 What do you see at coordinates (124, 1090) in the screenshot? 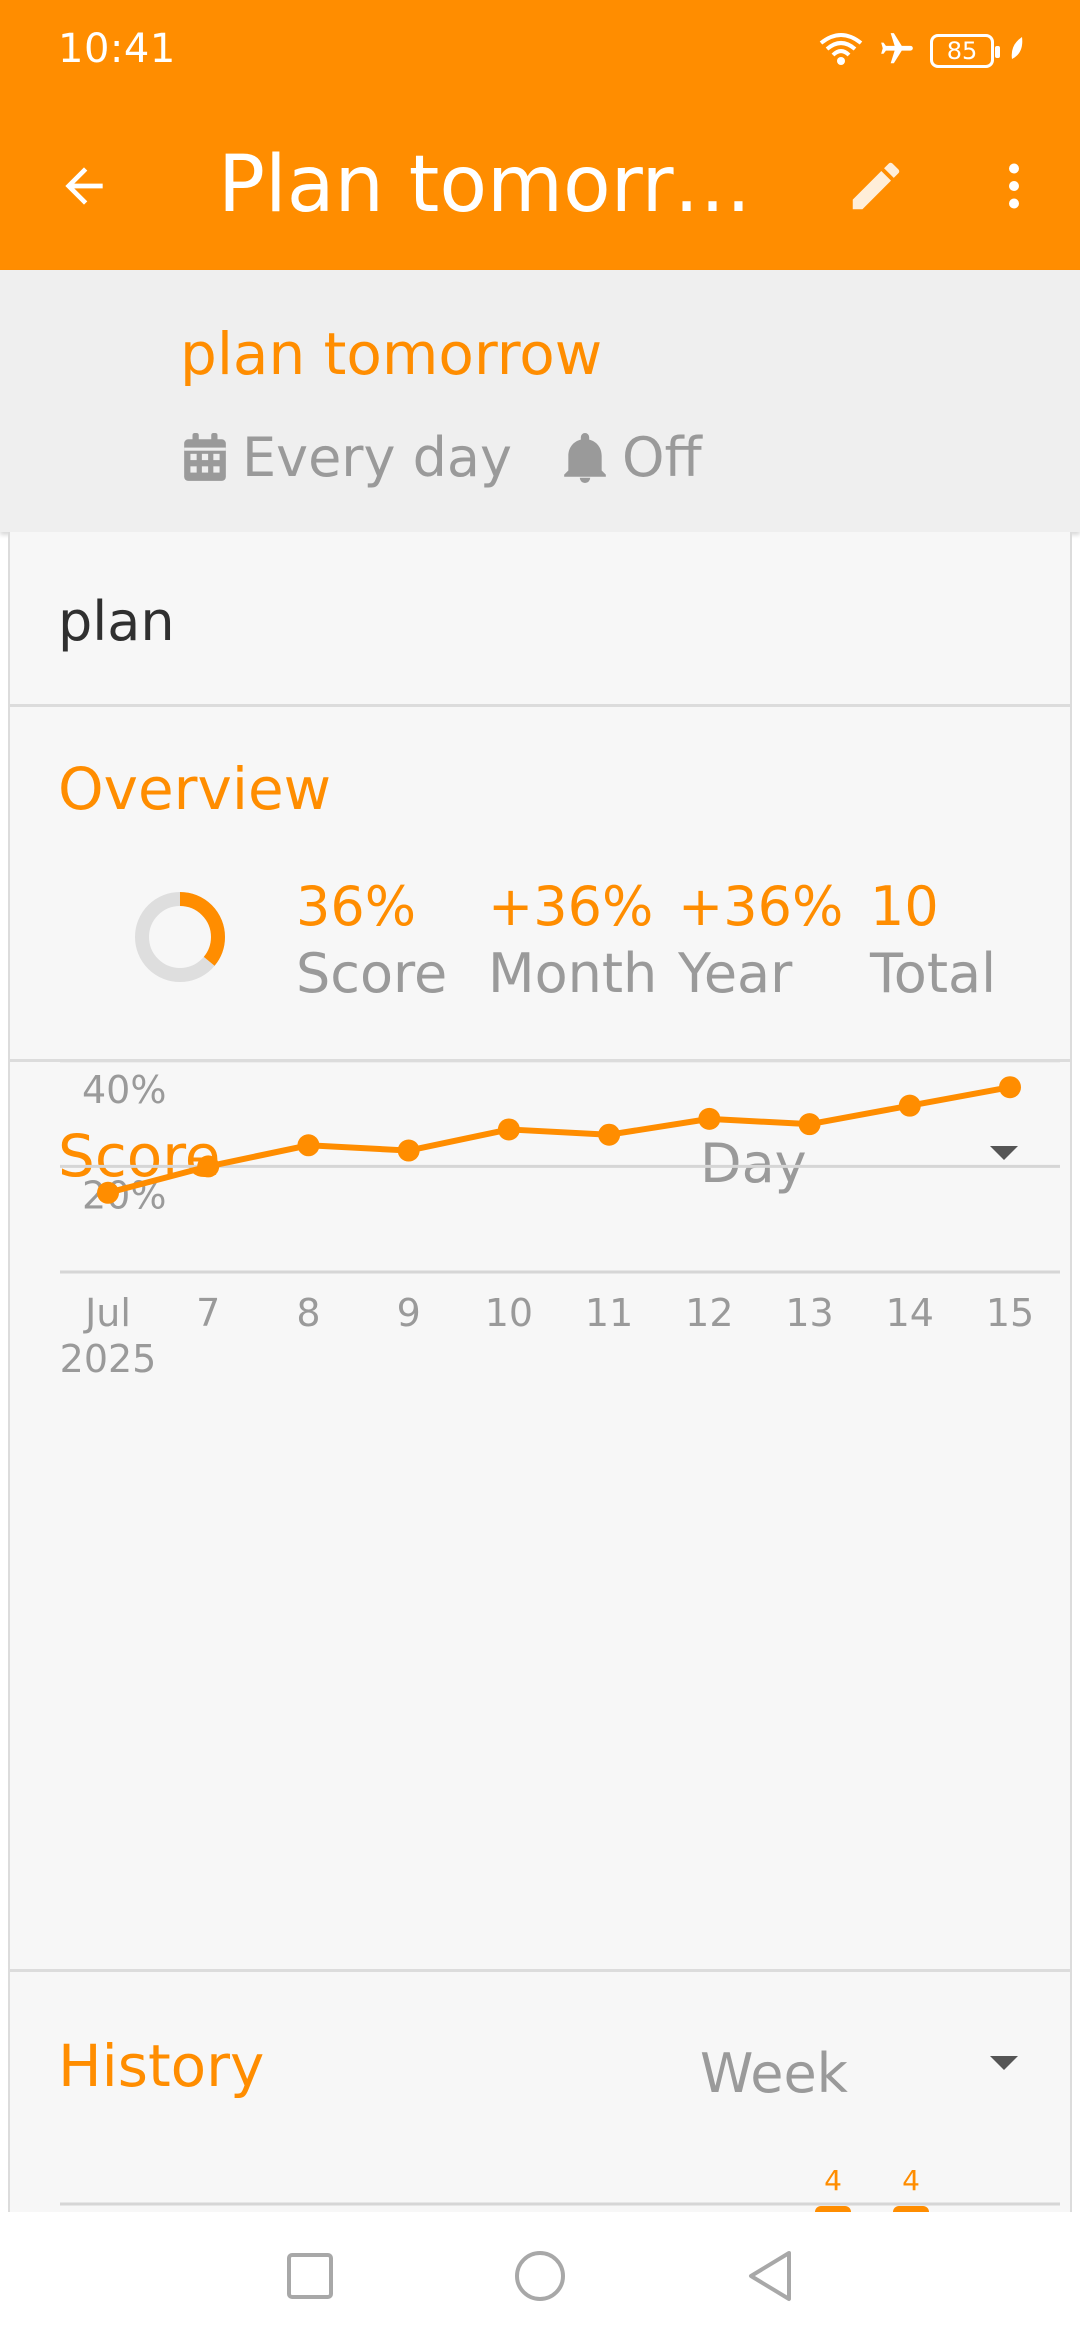
I see `y-tick-label: 40%` at bounding box center [124, 1090].